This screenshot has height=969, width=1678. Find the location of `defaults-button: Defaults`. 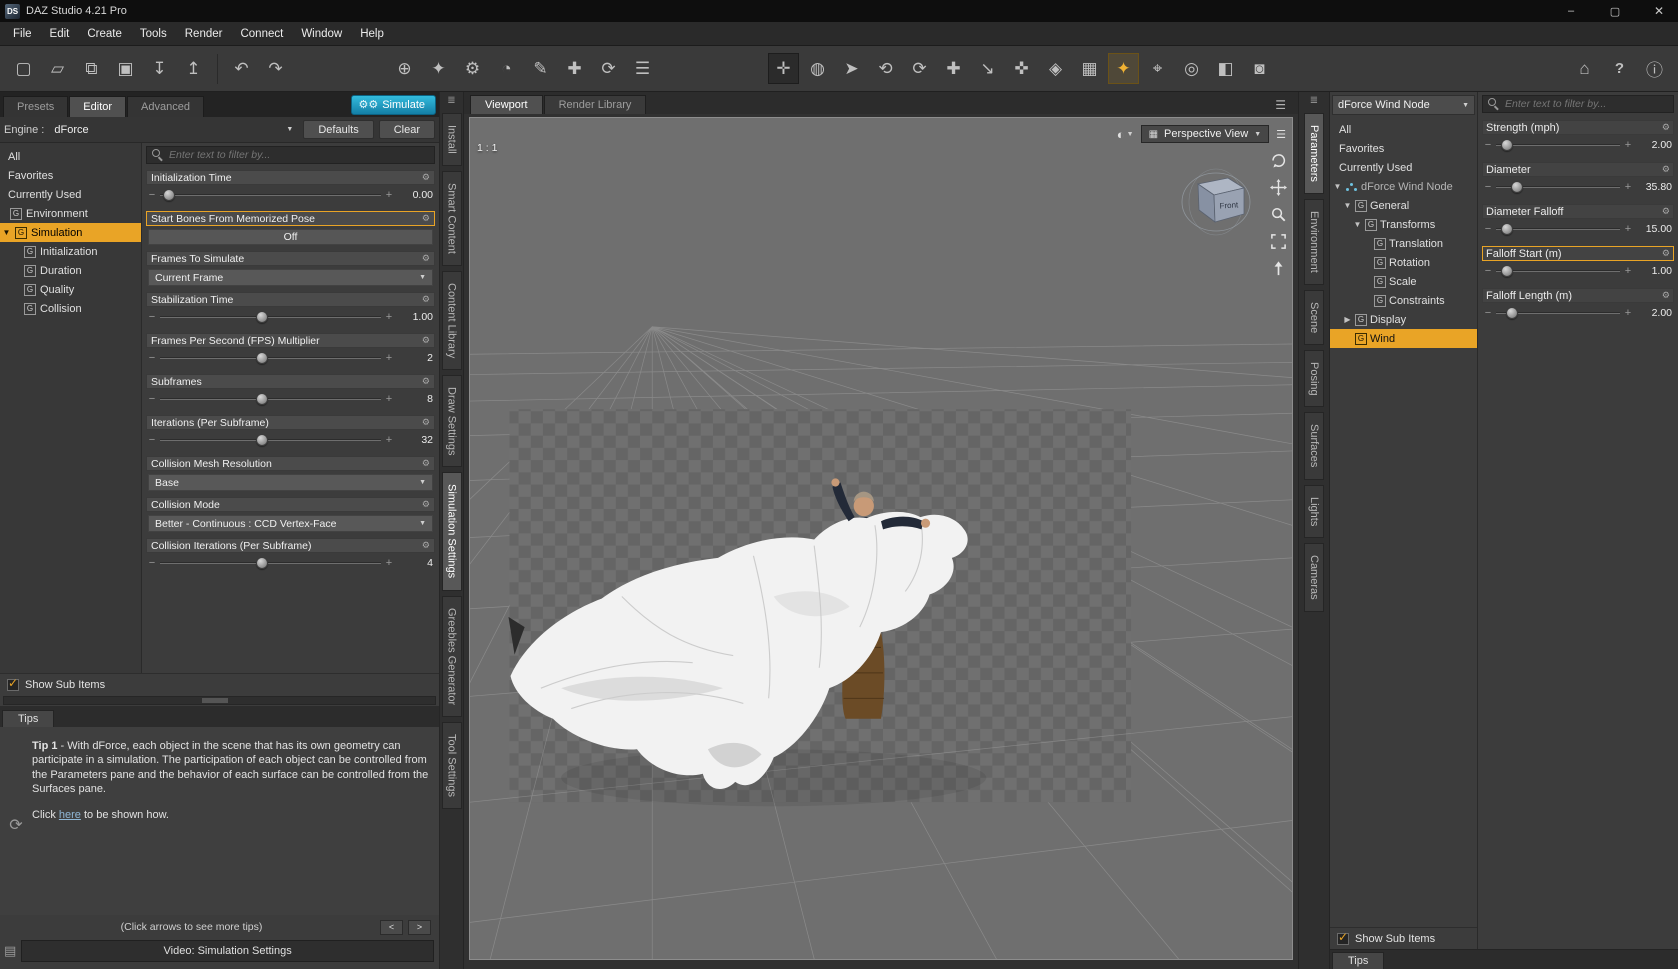

defaults-button: Defaults is located at coordinates (338, 129).